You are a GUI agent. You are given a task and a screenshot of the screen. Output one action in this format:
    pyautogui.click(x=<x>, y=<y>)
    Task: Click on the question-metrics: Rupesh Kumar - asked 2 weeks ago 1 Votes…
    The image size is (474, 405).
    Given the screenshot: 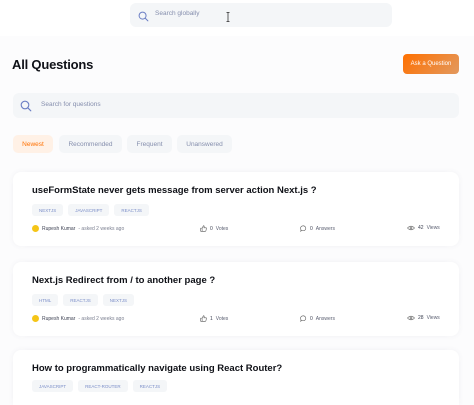 What is the action you would take?
    pyautogui.click(x=237, y=320)
    